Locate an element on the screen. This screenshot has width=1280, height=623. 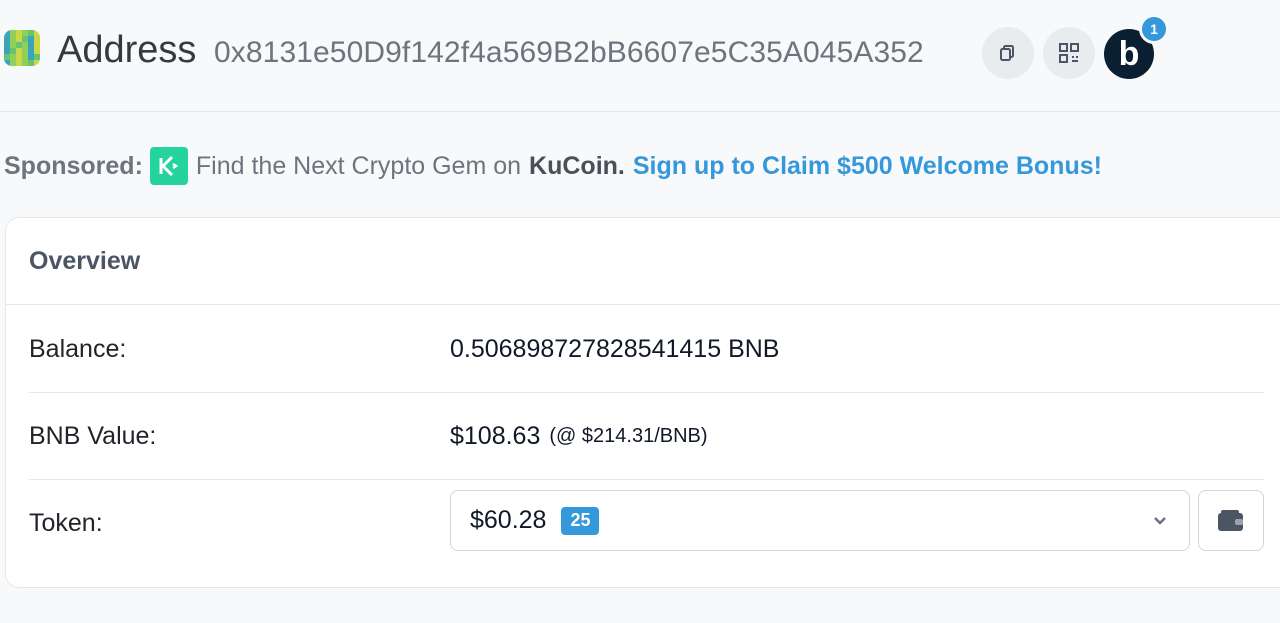
copy-icon is located at coordinates (1007, 53).